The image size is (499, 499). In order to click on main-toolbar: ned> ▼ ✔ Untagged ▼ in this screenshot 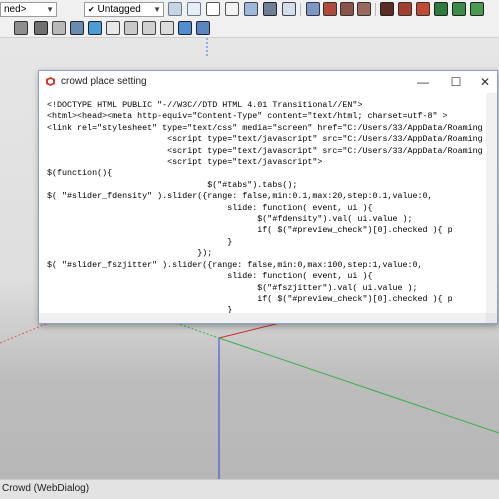, I will do `click(249, 19)`.